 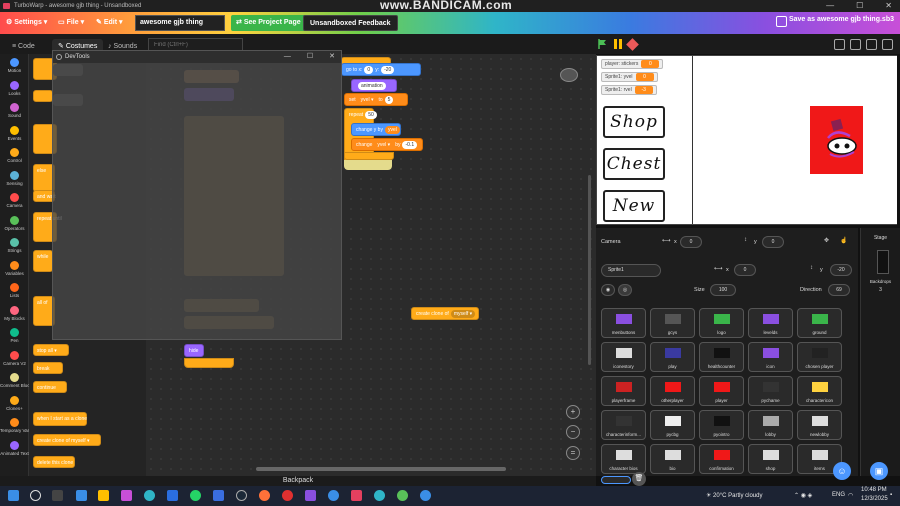 What do you see at coordinates (634, 164) in the screenshot?
I see `chest-button: Chest` at bounding box center [634, 164].